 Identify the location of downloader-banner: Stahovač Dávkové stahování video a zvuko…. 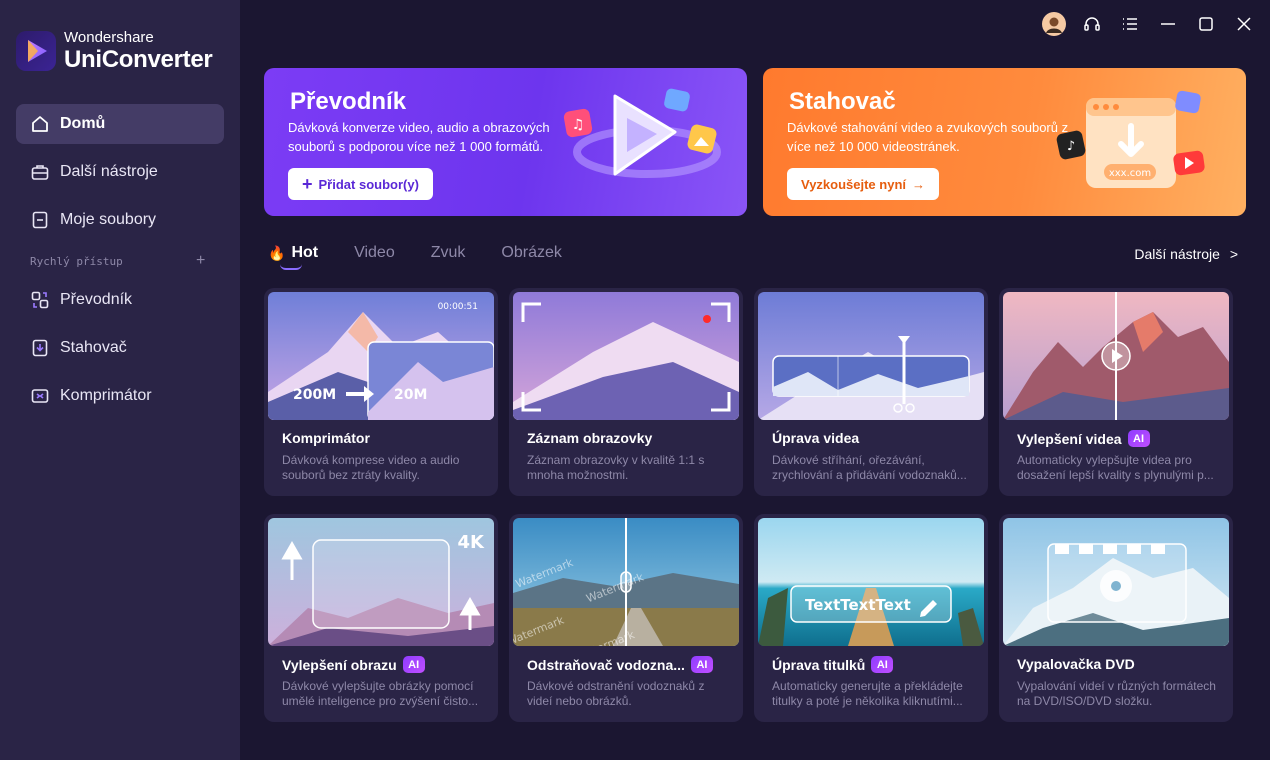
(1004, 142).